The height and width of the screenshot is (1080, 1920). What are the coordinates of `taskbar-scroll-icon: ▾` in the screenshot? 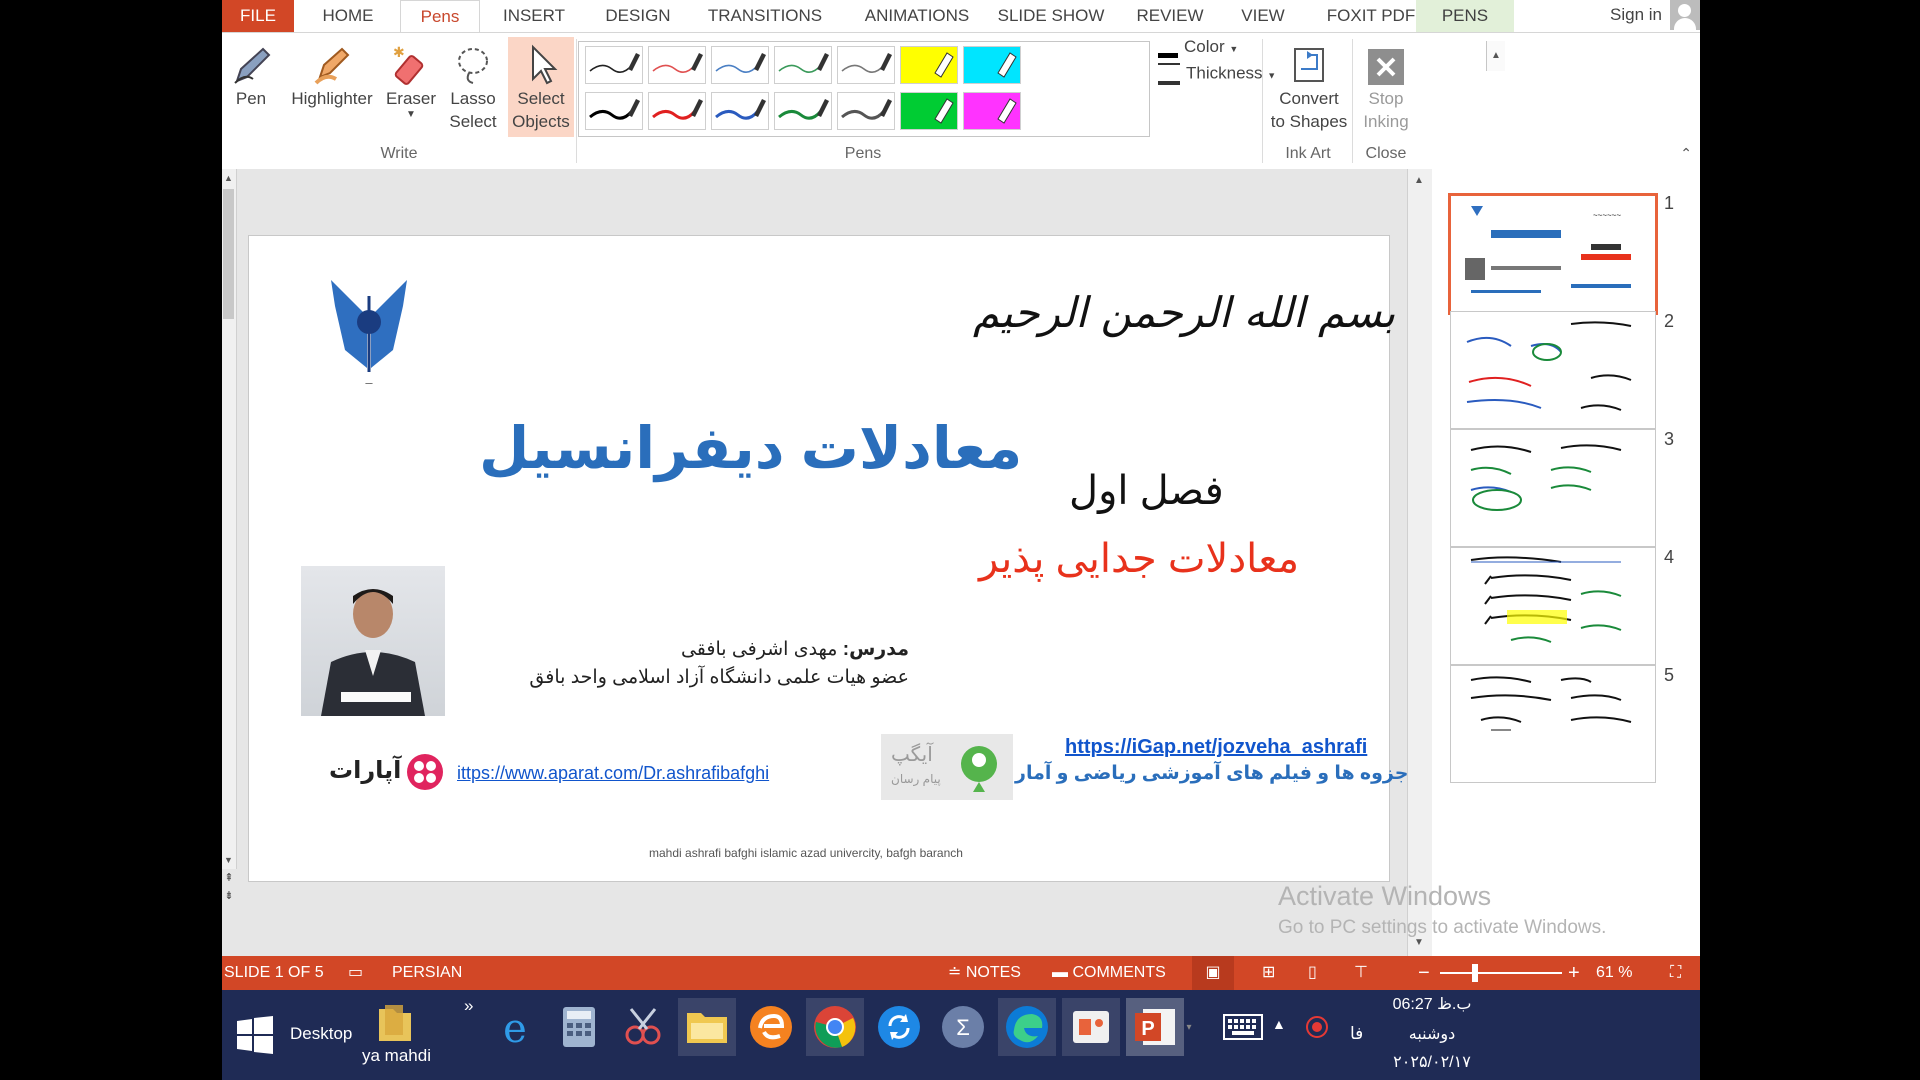 It's located at (1189, 1027).